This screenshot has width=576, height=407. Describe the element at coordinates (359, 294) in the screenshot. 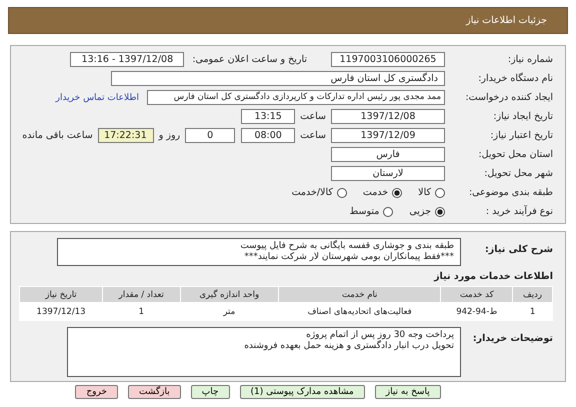

I see `column-header: نام خدمت` at that location.